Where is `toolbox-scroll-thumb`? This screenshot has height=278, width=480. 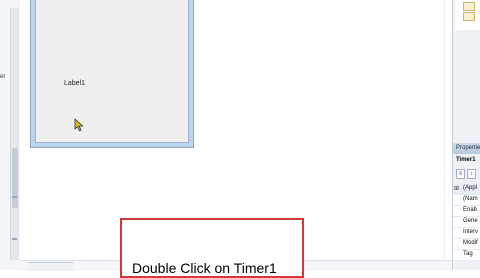 toolbox-scroll-thumb is located at coordinates (15, 178).